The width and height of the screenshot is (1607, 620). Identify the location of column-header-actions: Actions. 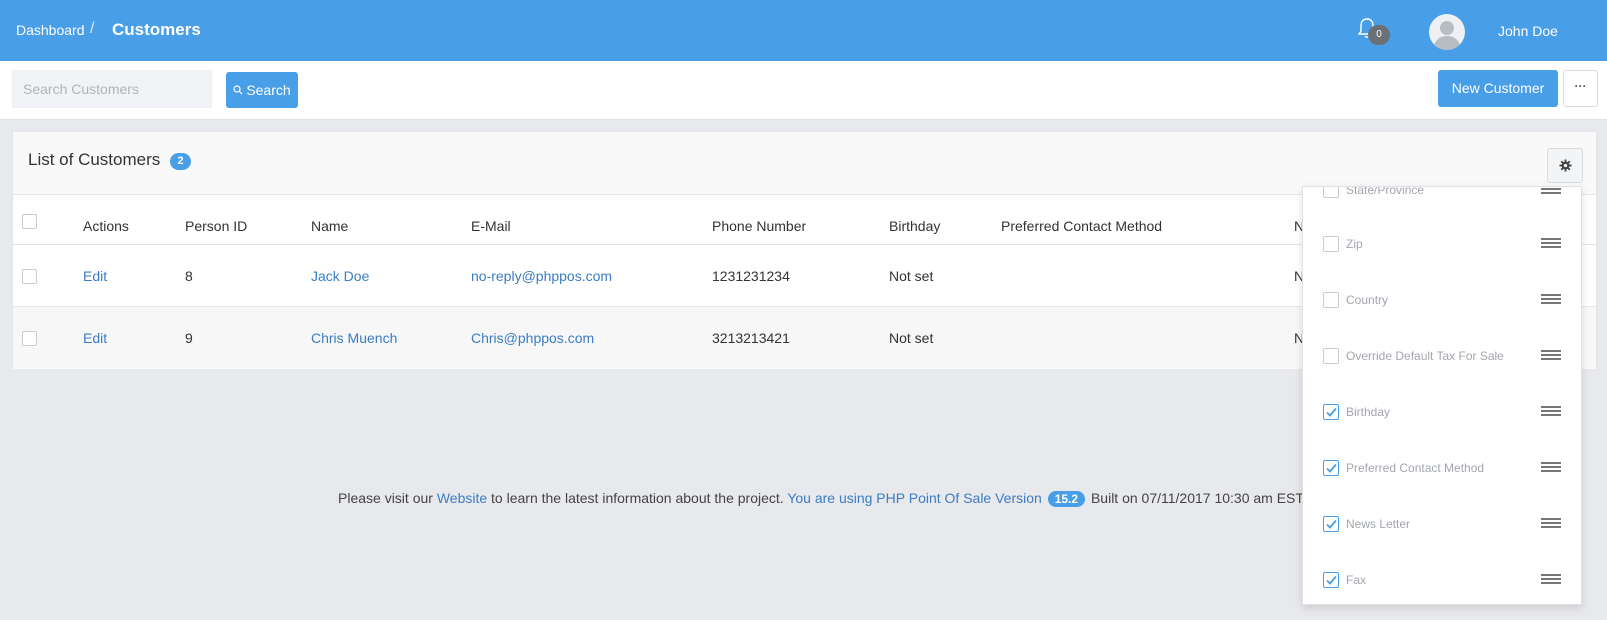
(106, 226).